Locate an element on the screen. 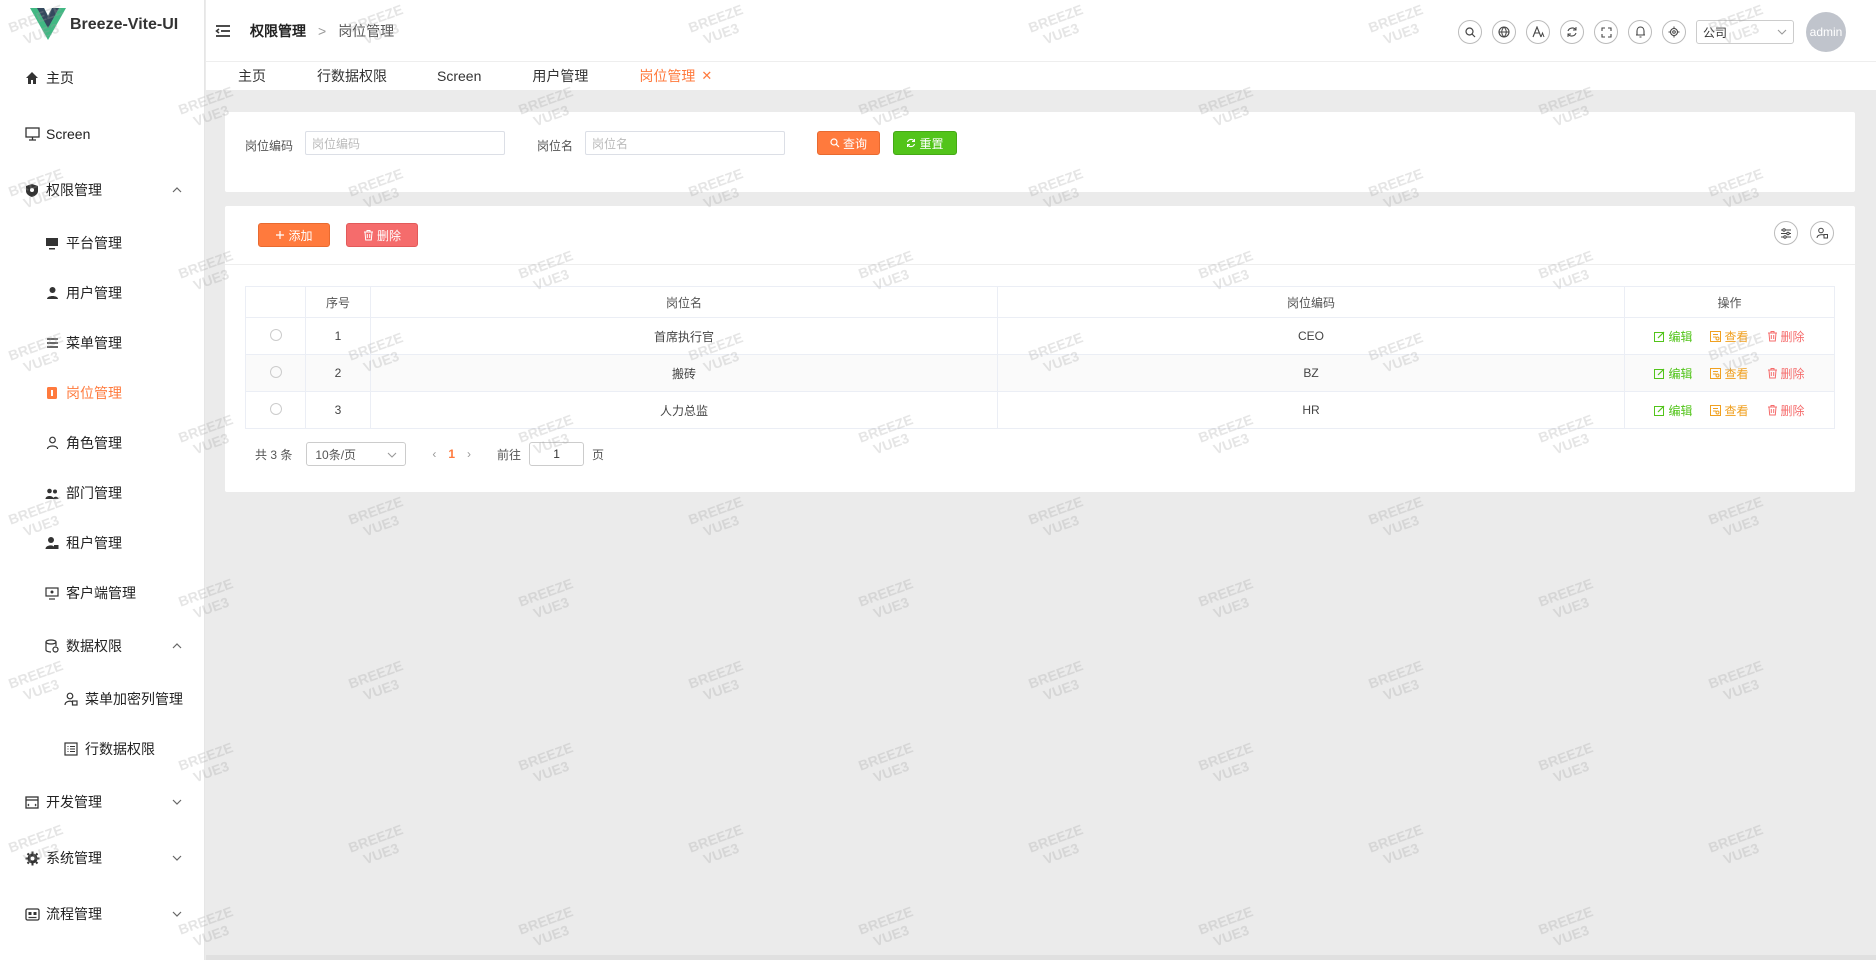 The image size is (1876, 960). sidebar-item-menus: 菜单管理 is located at coordinates (102, 343).